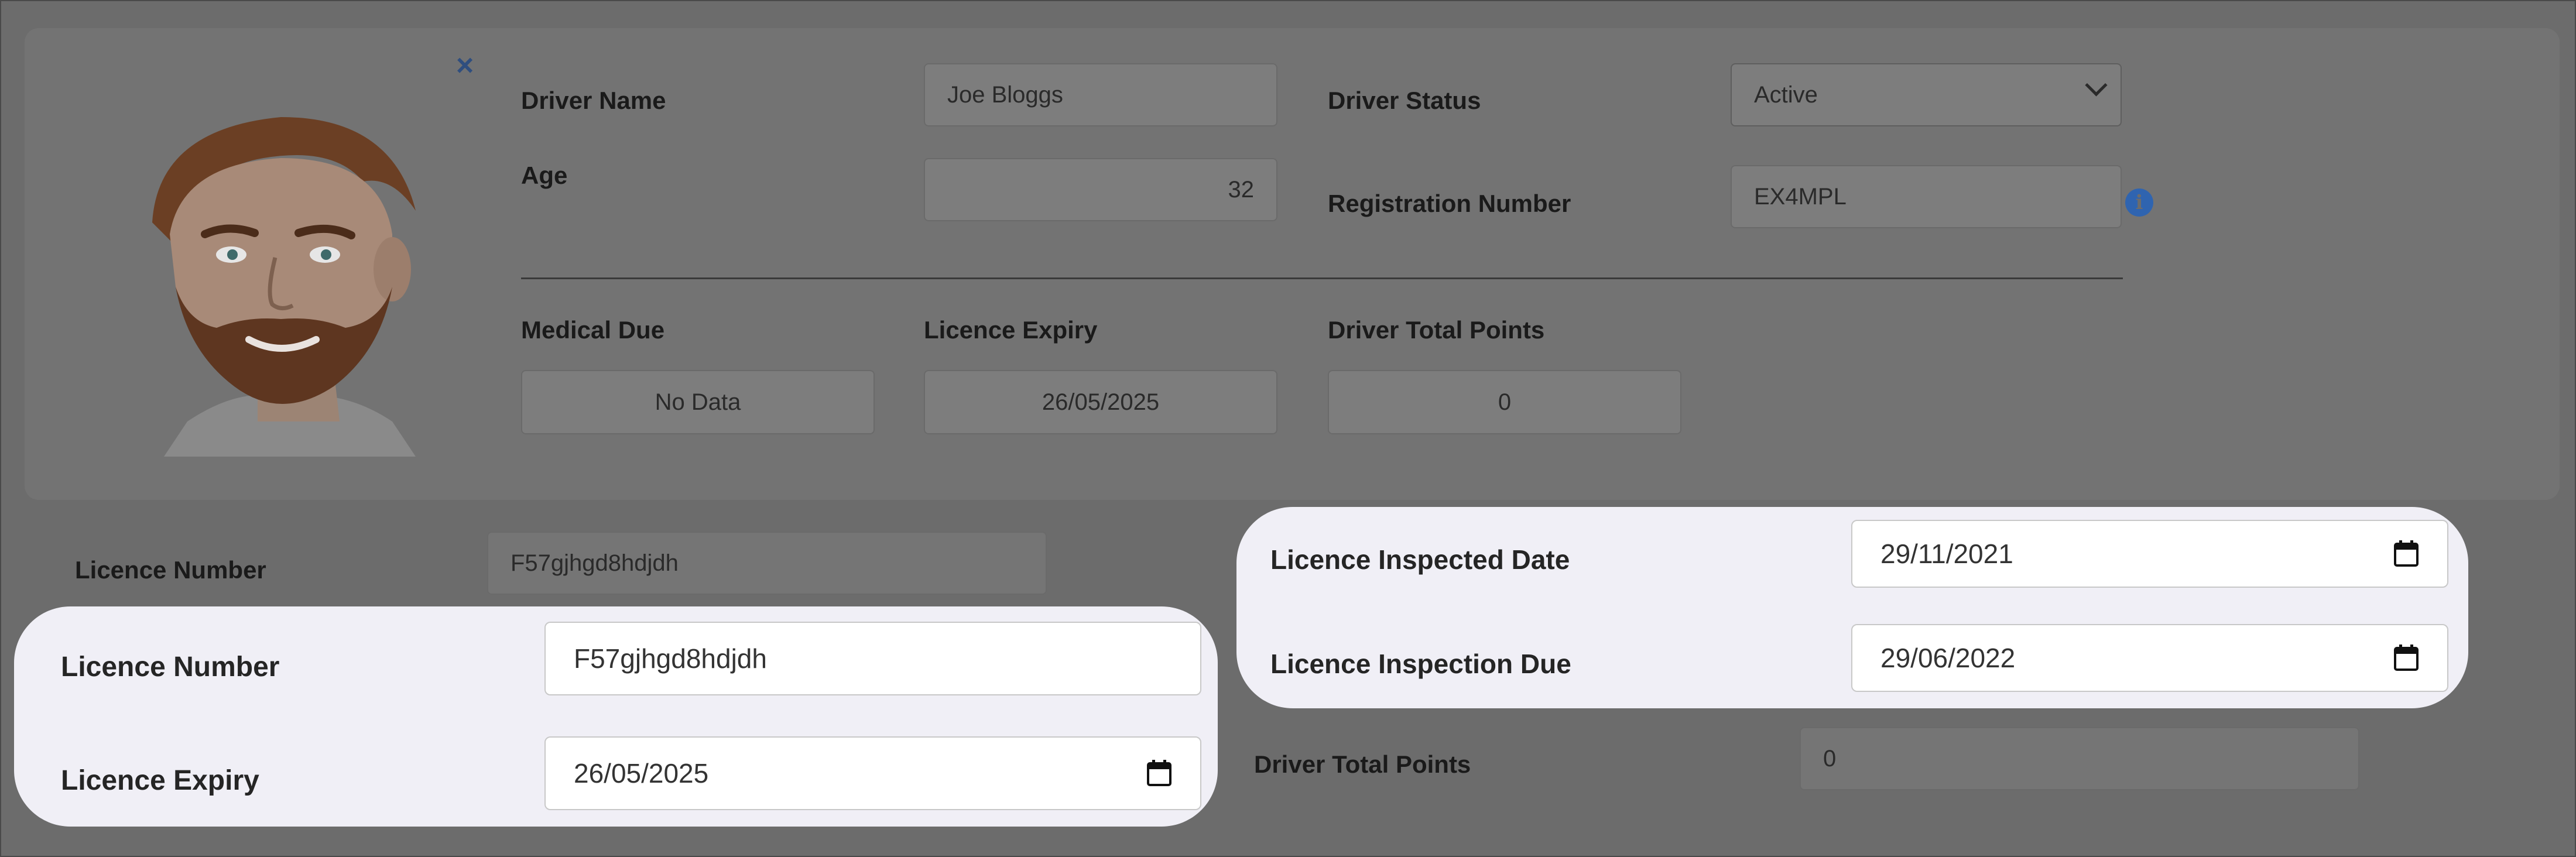 Image resolution: width=2576 pixels, height=857 pixels. What do you see at coordinates (2096, 85) in the screenshot?
I see `chevron-down-icon` at bounding box center [2096, 85].